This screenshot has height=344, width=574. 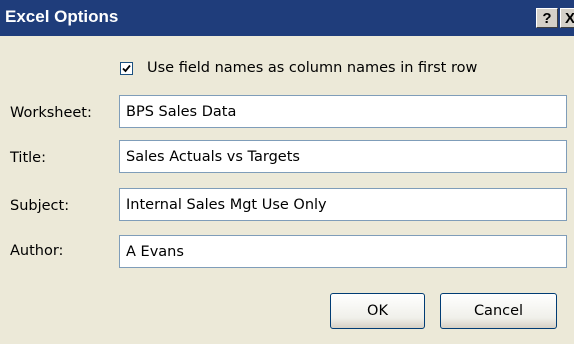 What do you see at coordinates (287, 18) in the screenshot?
I see `title-bar: Excel Options ? X` at bounding box center [287, 18].